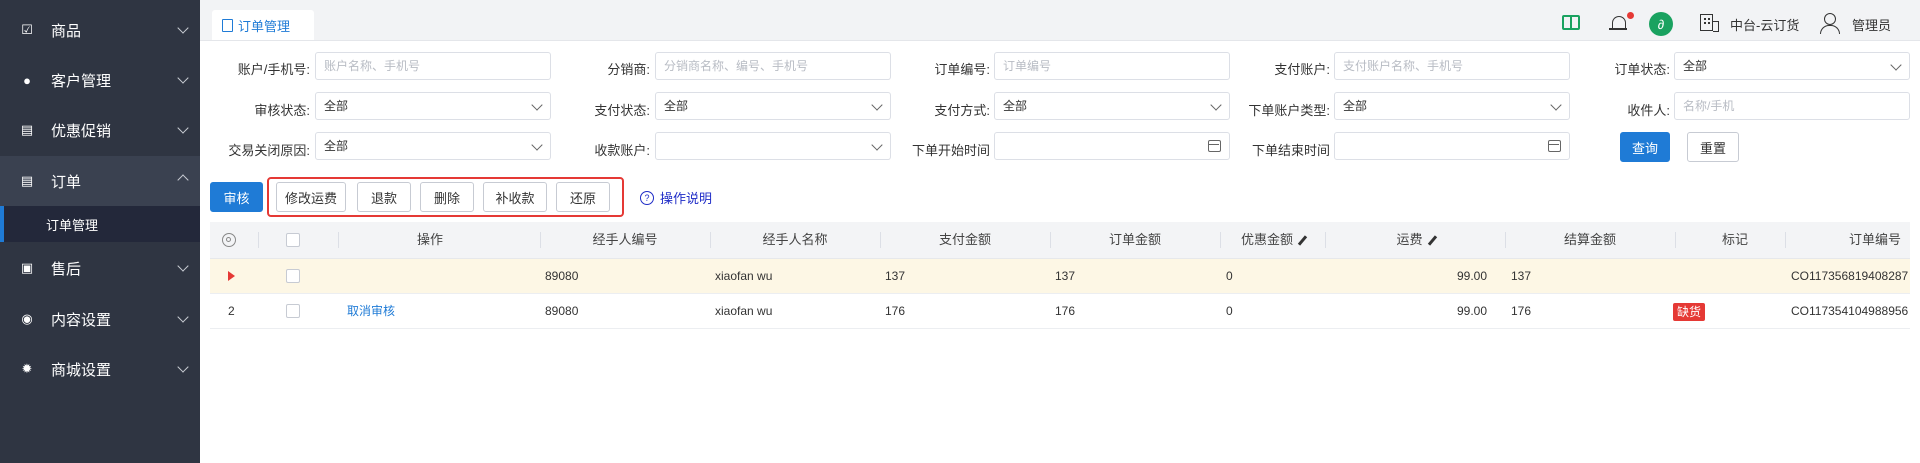  What do you see at coordinates (100, 224) in the screenshot?
I see `sidebar-subitem-order-management: 订单管理` at bounding box center [100, 224].